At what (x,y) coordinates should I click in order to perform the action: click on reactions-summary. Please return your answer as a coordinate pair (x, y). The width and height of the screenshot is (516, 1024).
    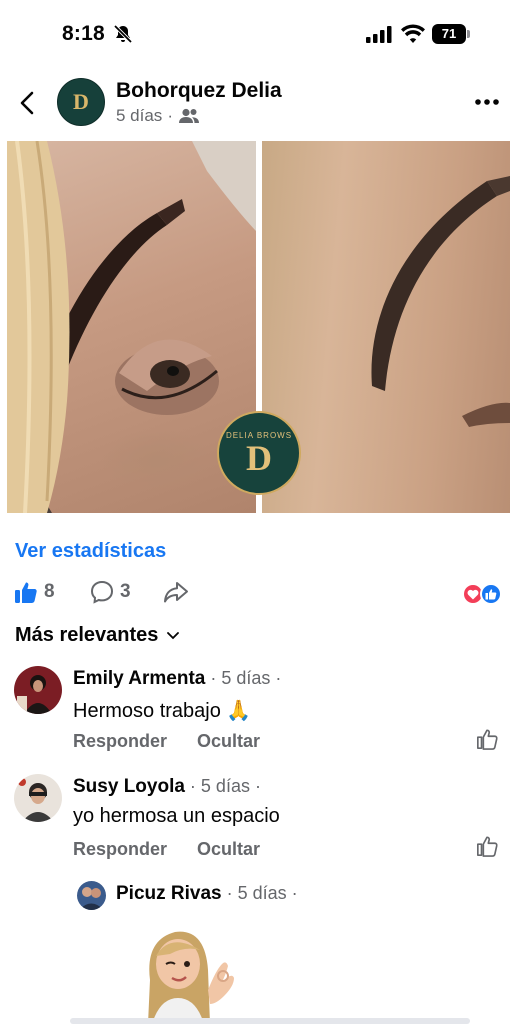
    Looking at the image, I should click on (483, 594).